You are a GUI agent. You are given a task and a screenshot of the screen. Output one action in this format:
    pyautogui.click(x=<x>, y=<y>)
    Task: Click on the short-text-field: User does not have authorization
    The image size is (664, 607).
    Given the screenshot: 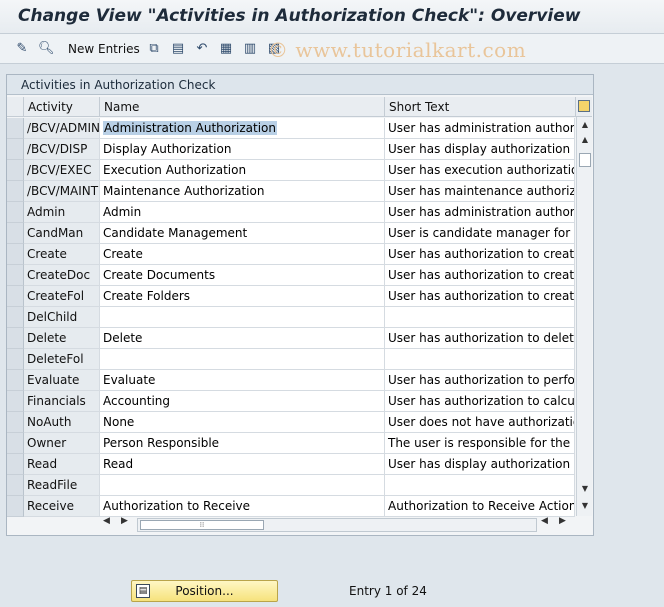 What is the action you would take?
    pyautogui.click(x=480, y=422)
    